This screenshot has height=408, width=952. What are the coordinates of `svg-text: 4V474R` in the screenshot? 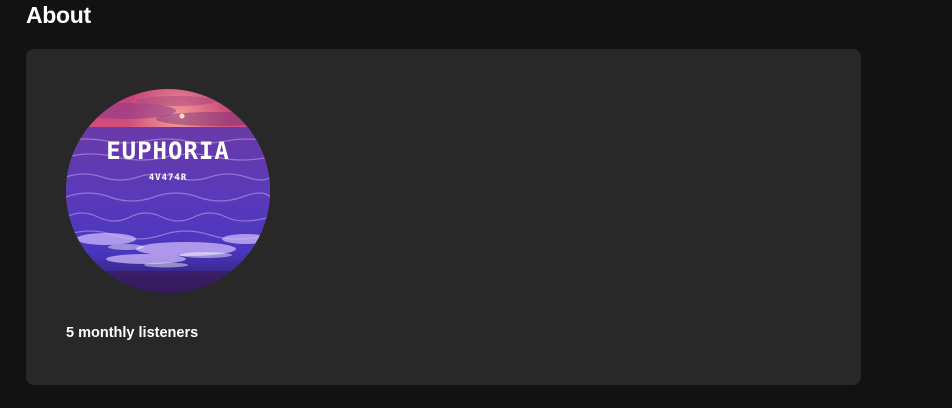 It's located at (168, 178).